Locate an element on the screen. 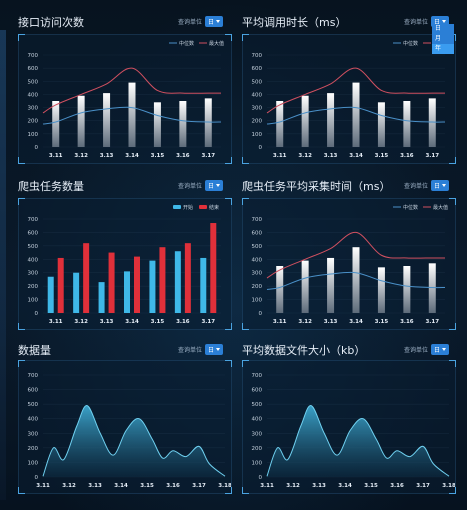 The width and height of the screenshot is (467, 510). y-tick-label: 200 is located at coordinates (33, 287).